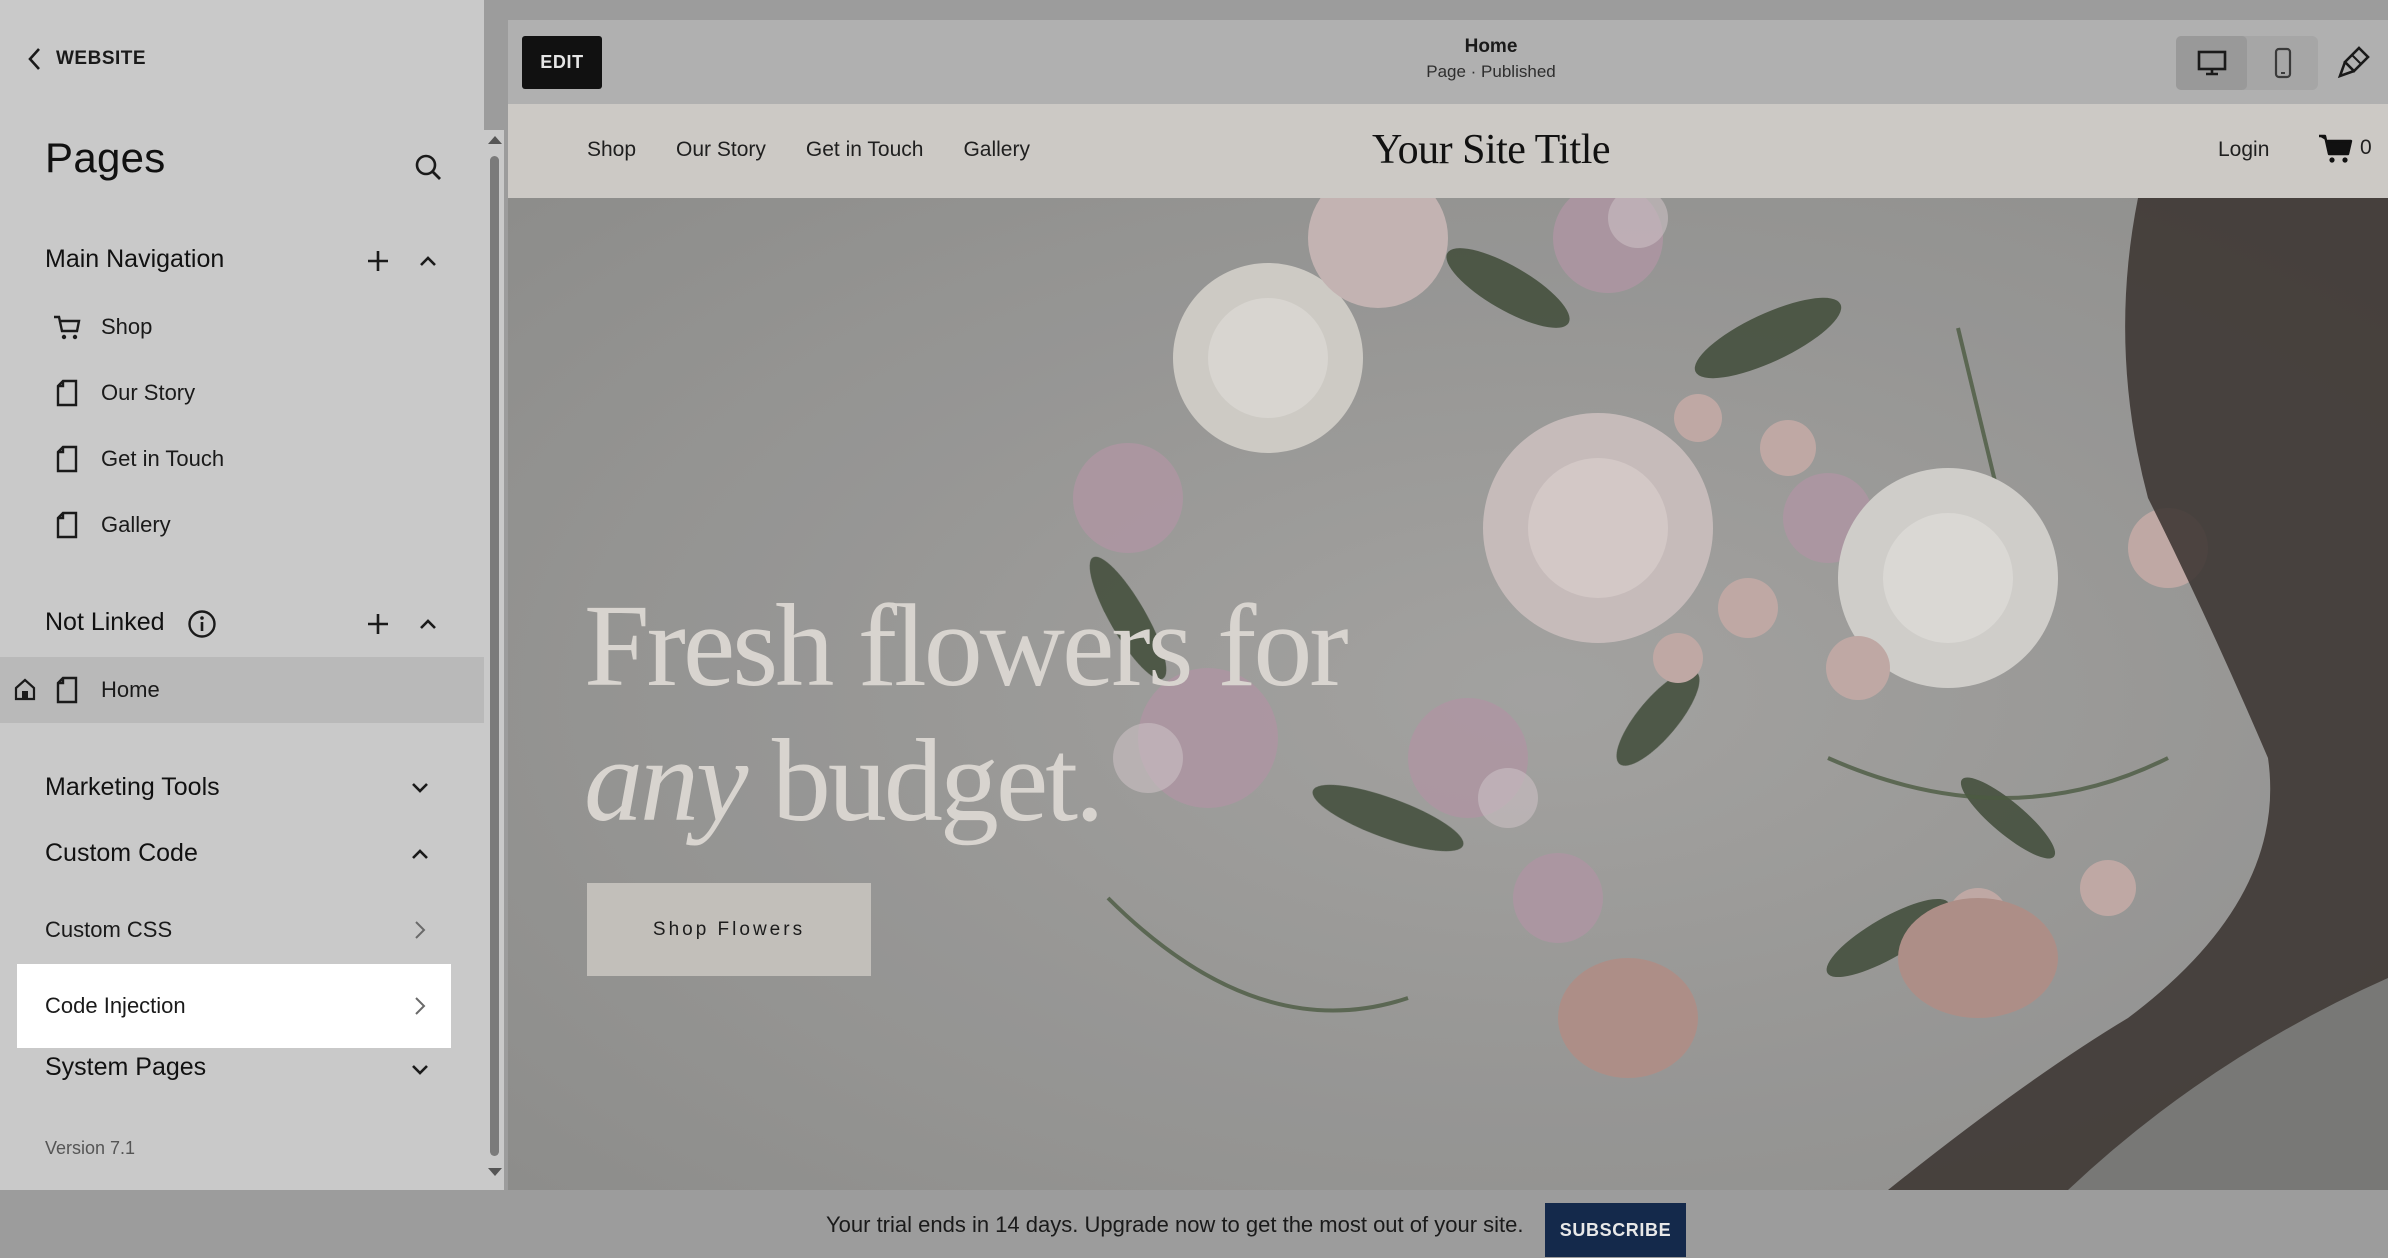 The width and height of the screenshot is (2388, 1258). I want to click on code-injection-label: Code Injection, so click(115, 1005).